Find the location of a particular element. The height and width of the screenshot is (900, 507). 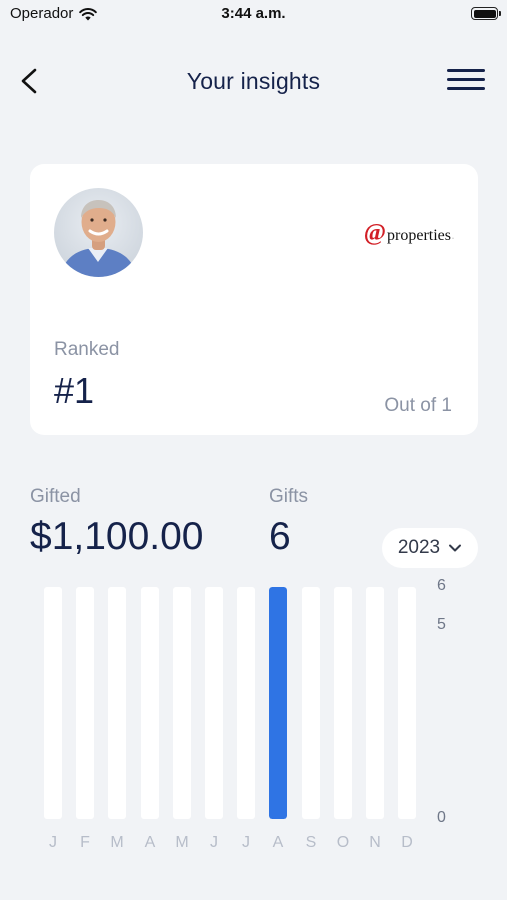

brand-logo: @ properties · is located at coordinates (409, 233).